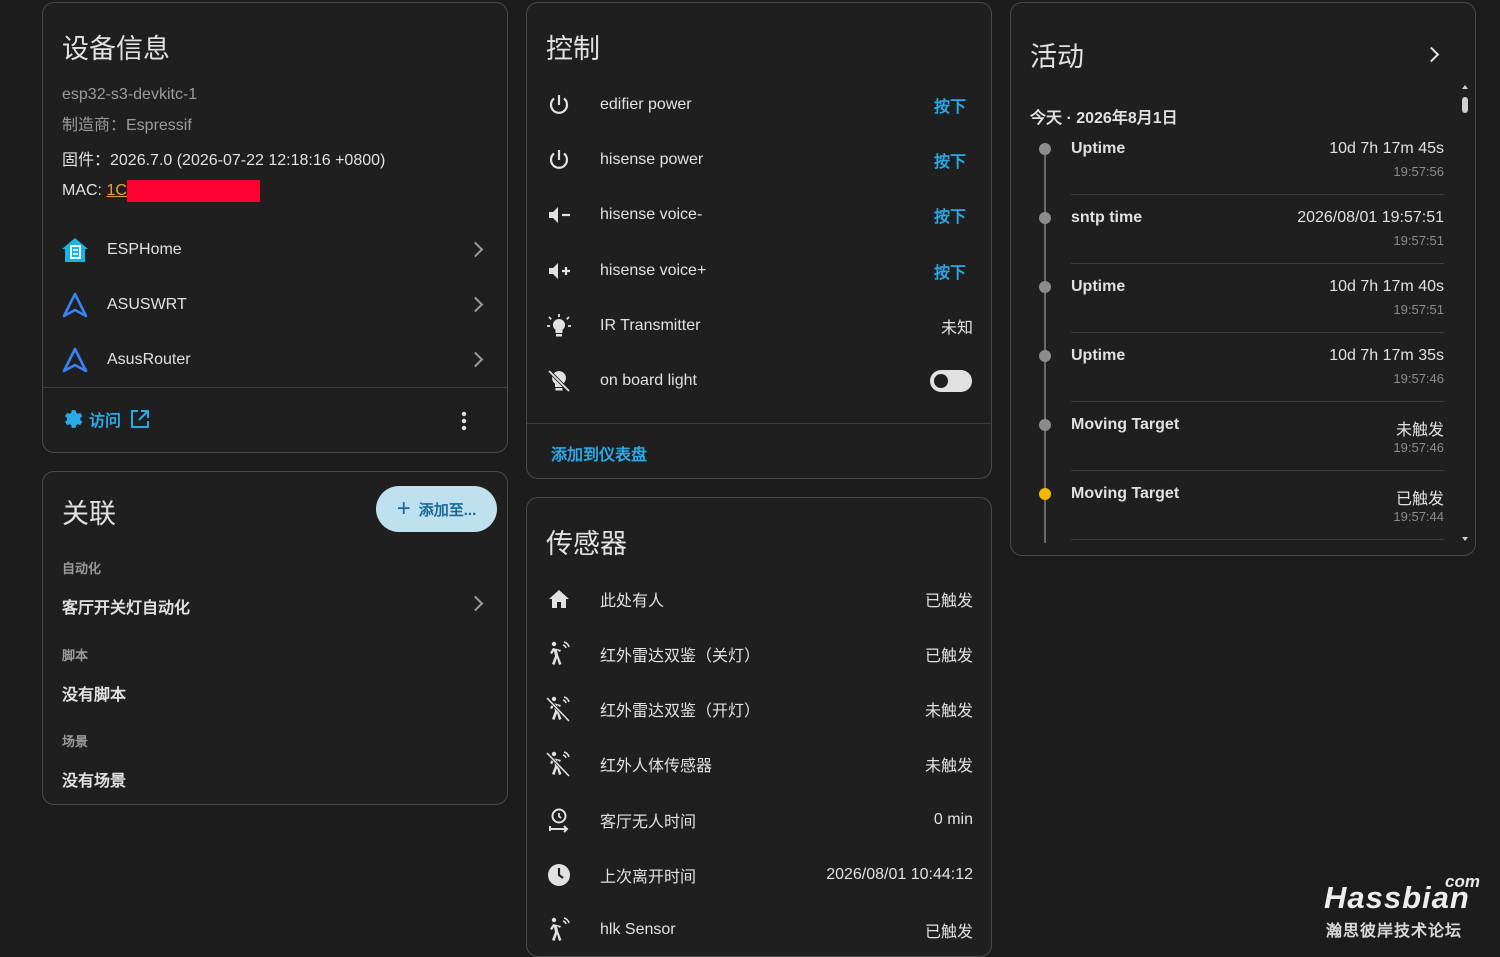 The width and height of the screenshot is (1500, 957). I want to click on control-label: IR Transmitter, so click(650, 325).